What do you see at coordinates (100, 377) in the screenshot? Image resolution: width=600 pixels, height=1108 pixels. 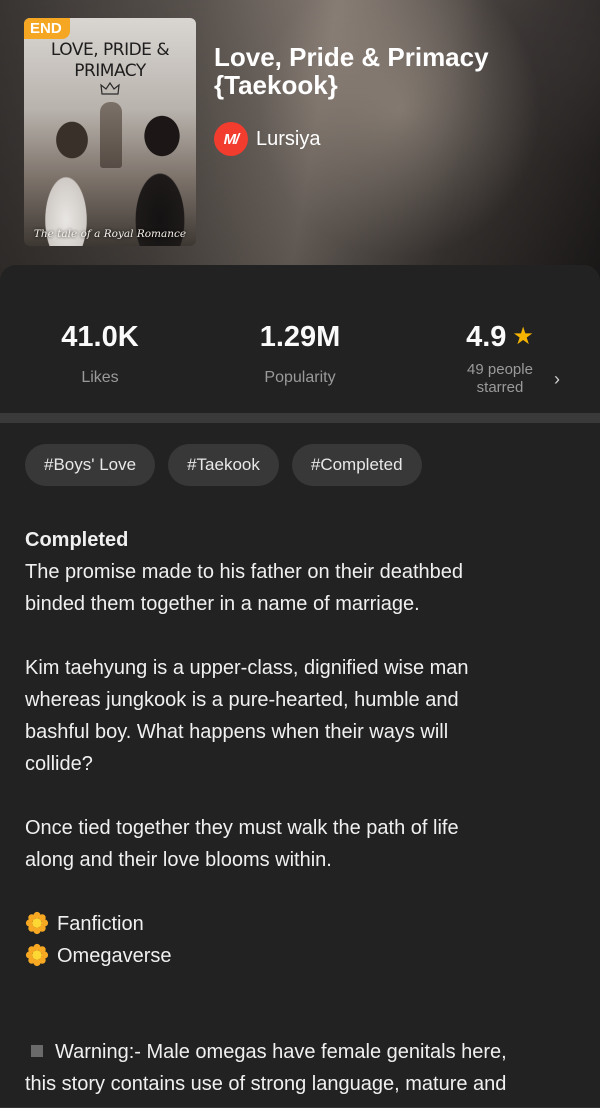 I see `likes-label: Likes` at bounding box center [100, 377].